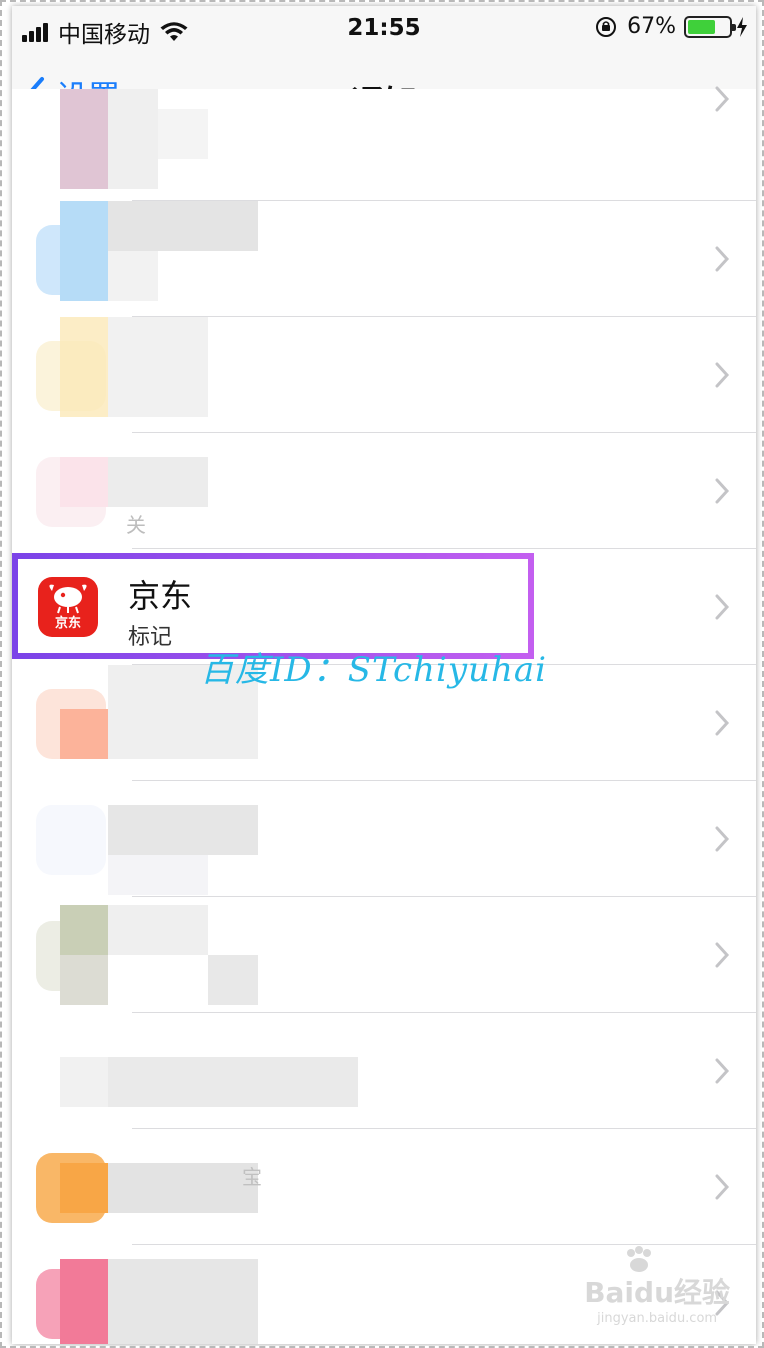  I want to click on baidu-watermark-url: jingyan.baidu.com, so click(657, 1318).